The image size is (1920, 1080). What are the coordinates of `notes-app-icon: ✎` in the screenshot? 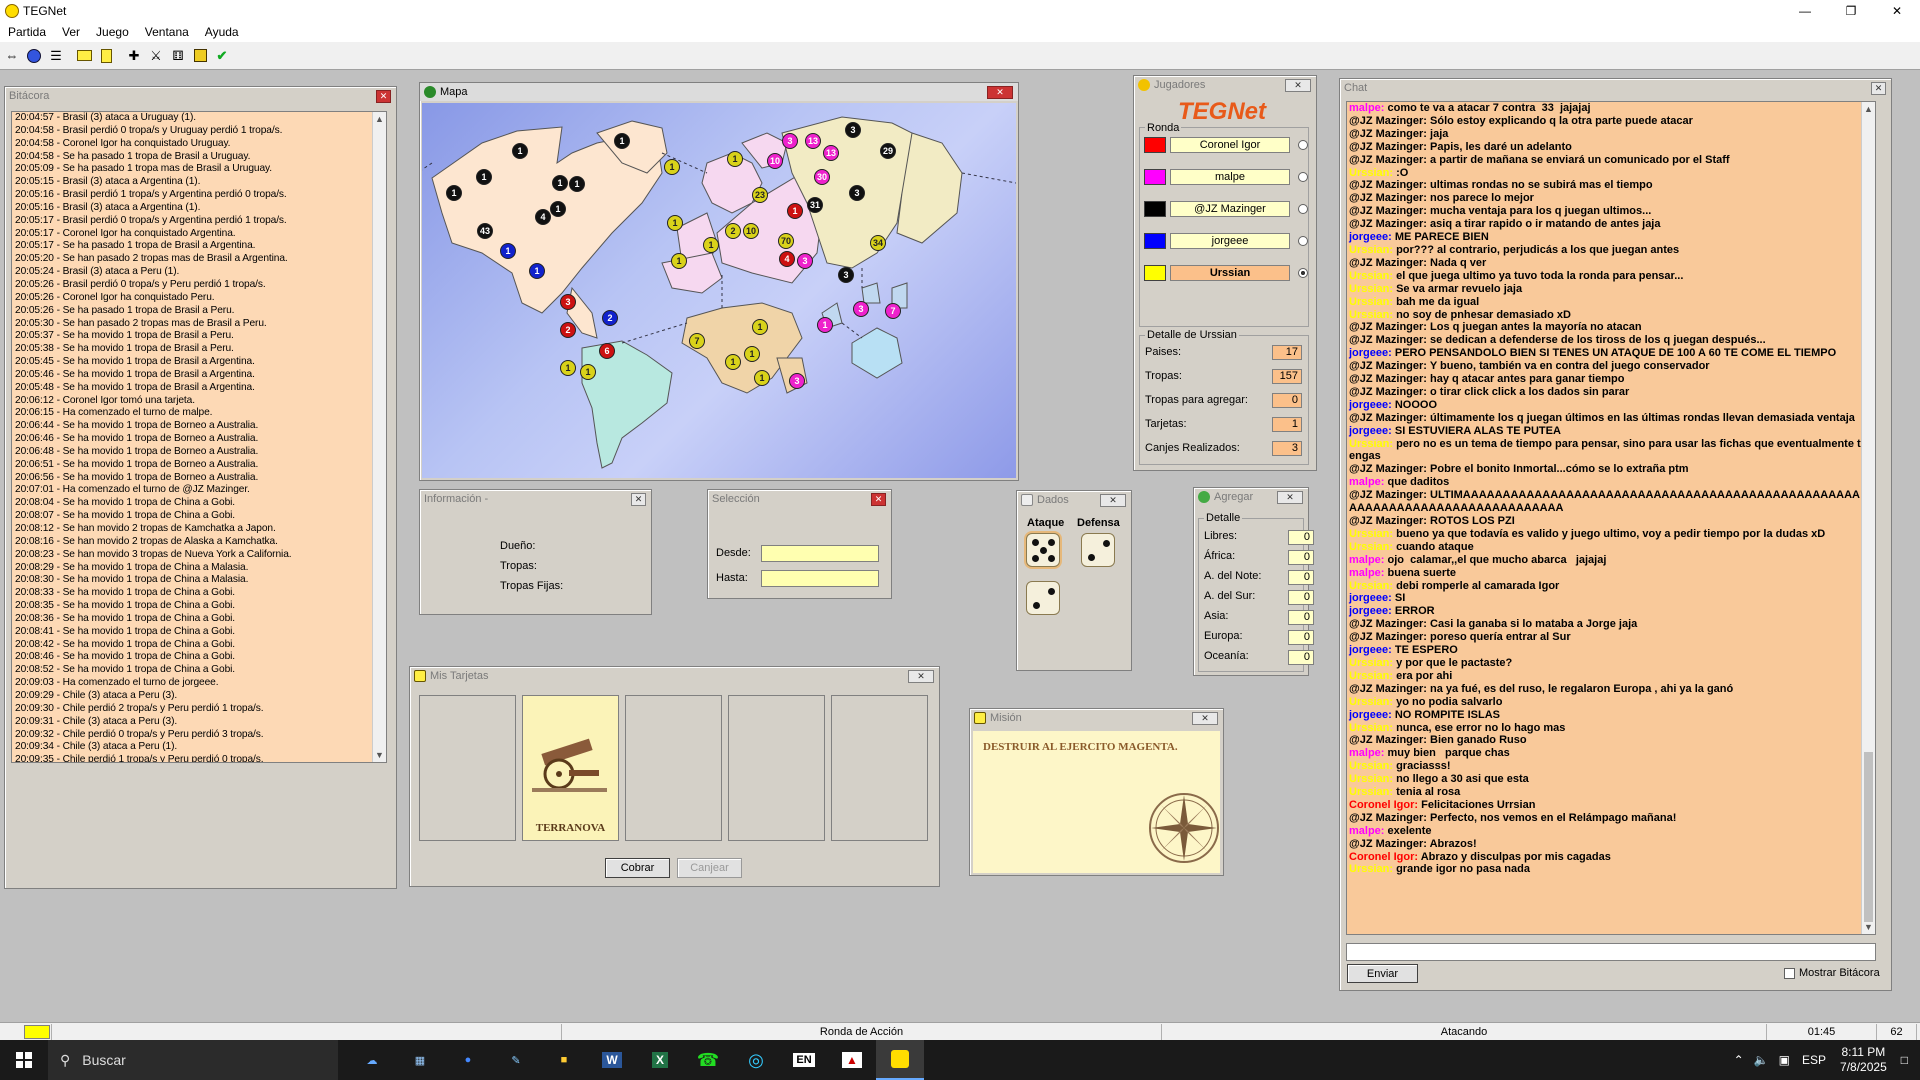 It's located at (516, 1060).